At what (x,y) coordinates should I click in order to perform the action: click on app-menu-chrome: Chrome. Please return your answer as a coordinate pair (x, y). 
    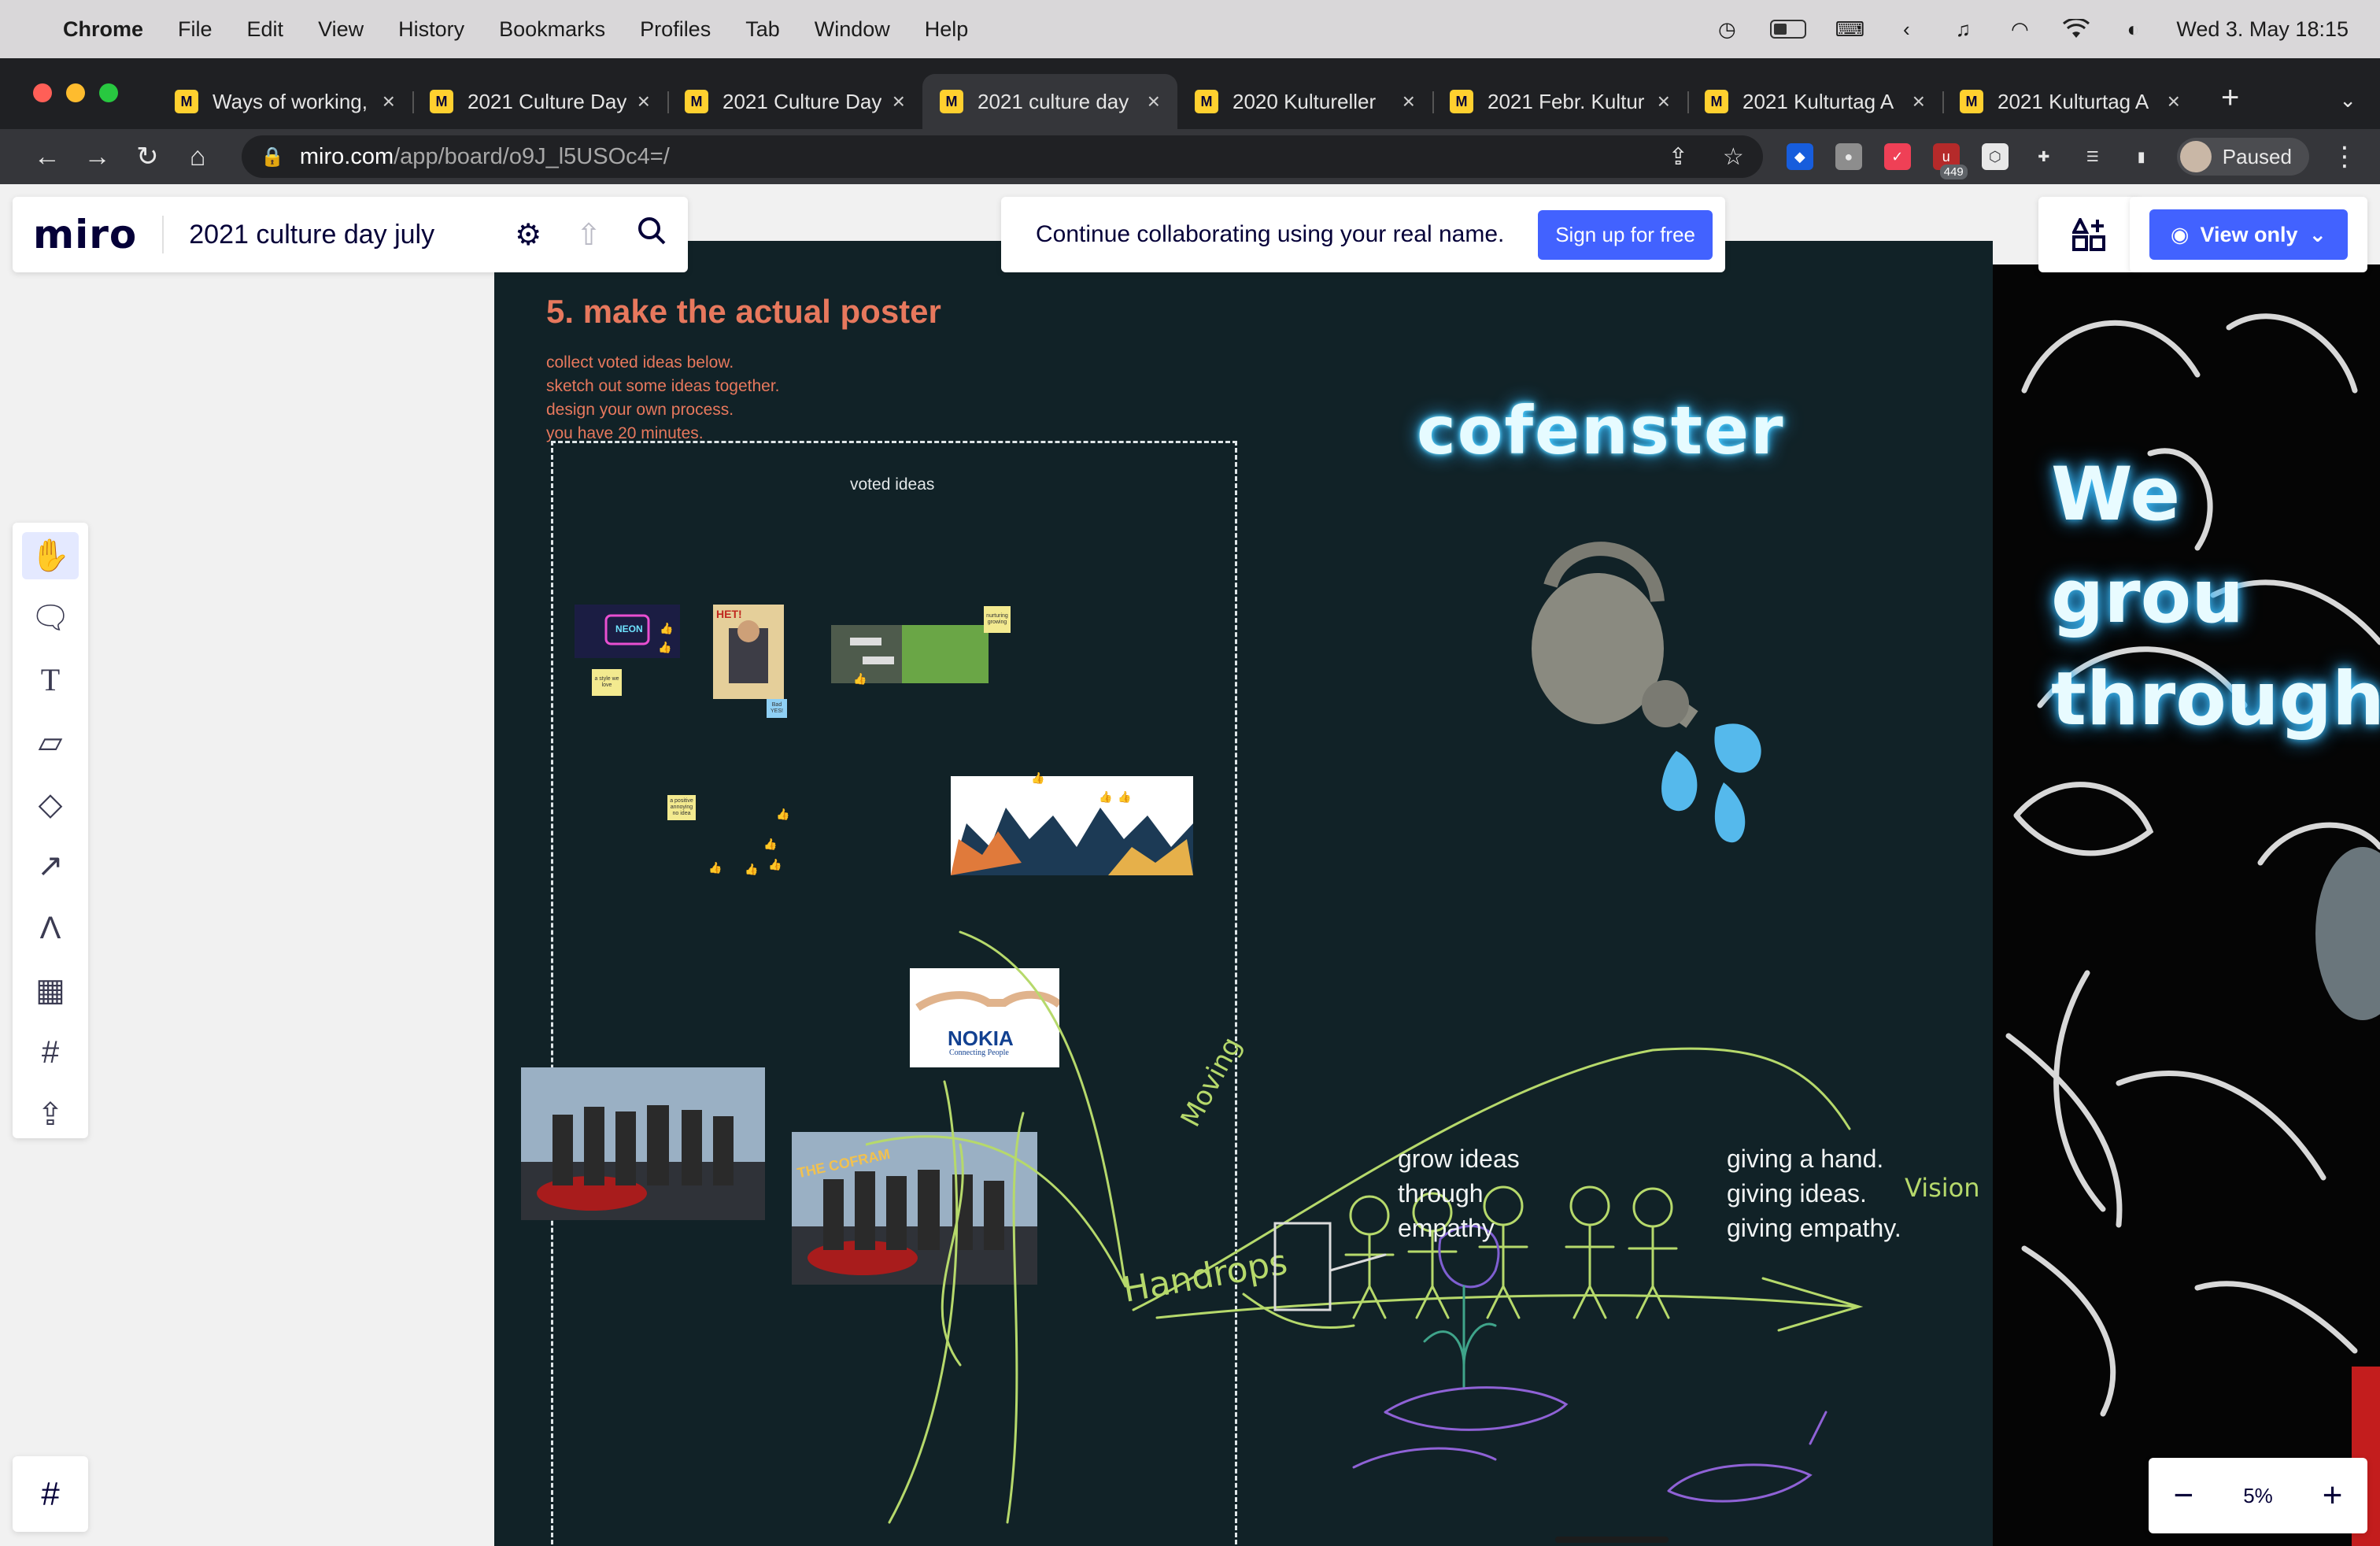
    Looking at the image, I should click on (103, 29).